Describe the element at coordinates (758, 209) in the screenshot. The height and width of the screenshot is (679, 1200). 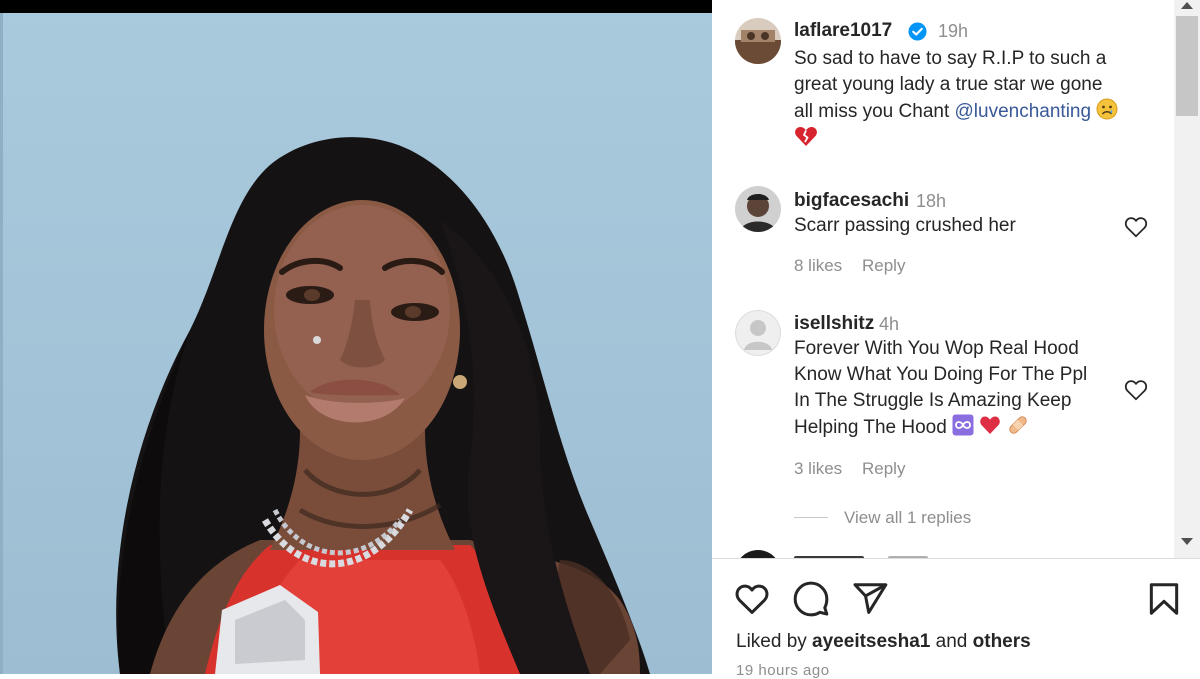
I see `commenter-avatar` at that location.